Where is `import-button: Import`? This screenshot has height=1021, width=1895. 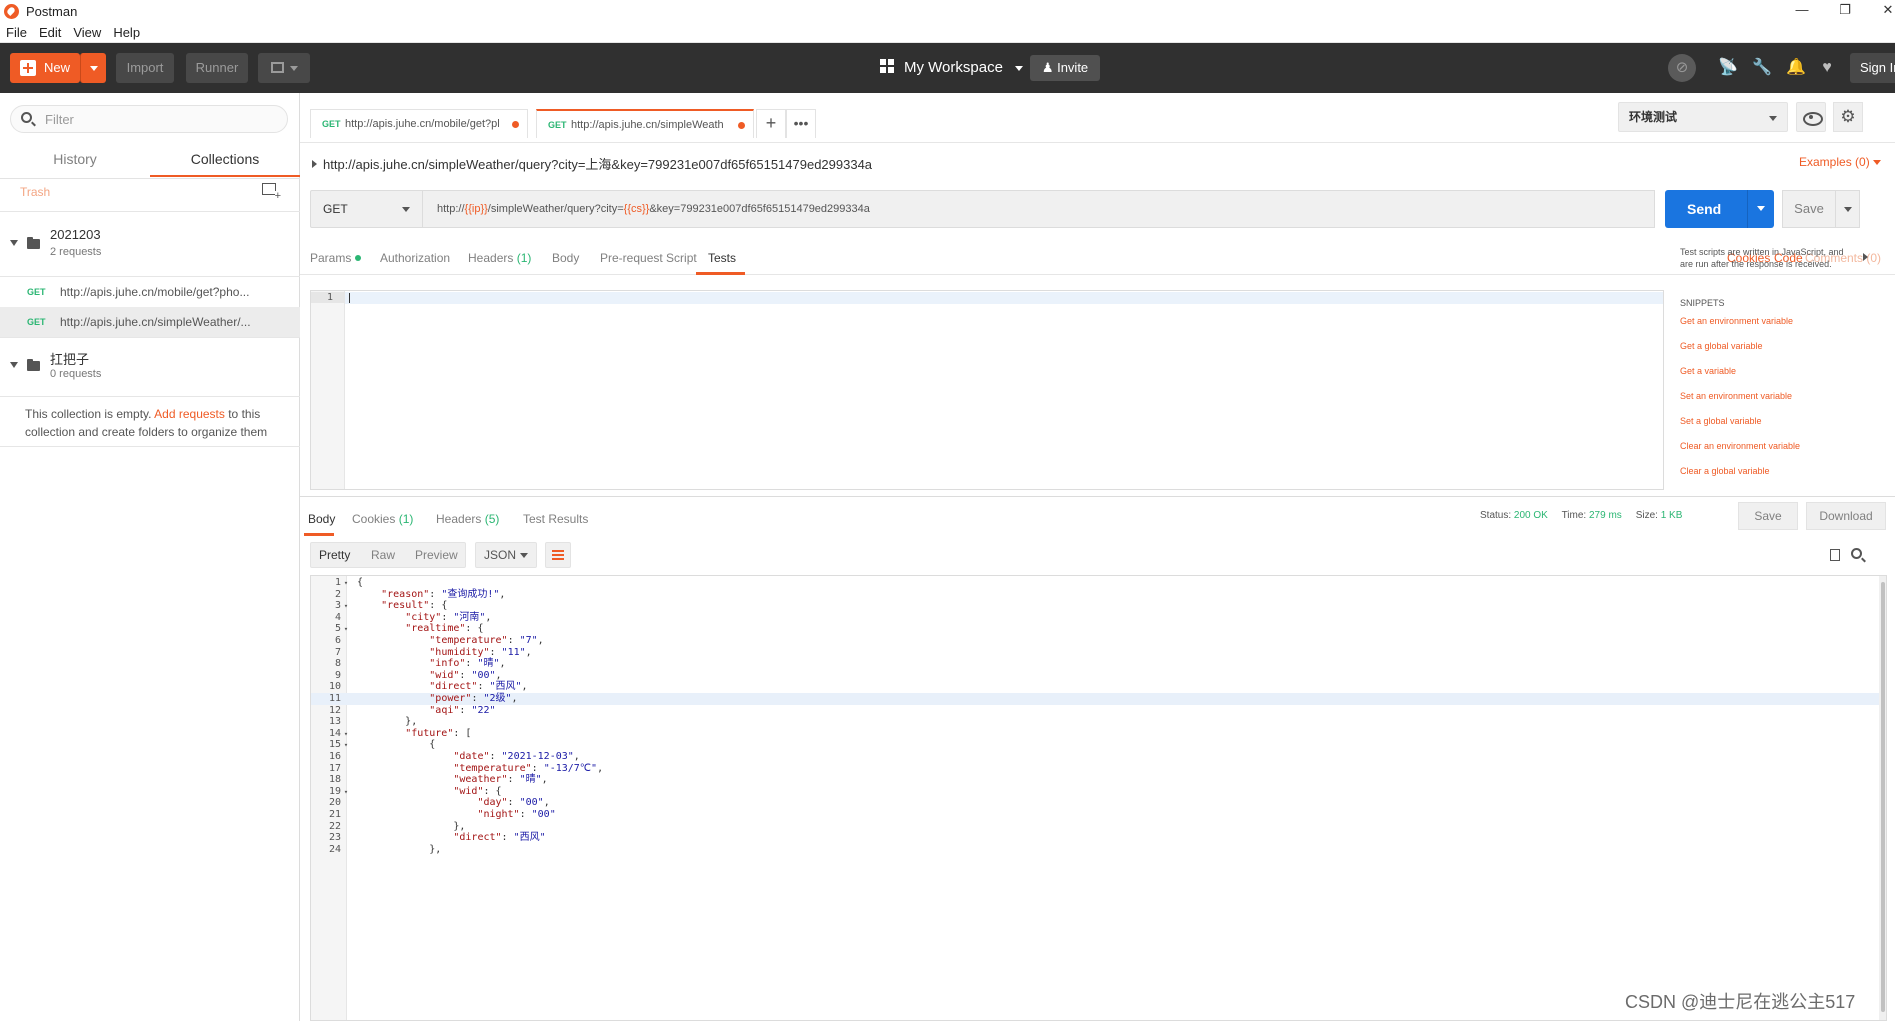 import-button: Import is located at coordinates (145, 68).